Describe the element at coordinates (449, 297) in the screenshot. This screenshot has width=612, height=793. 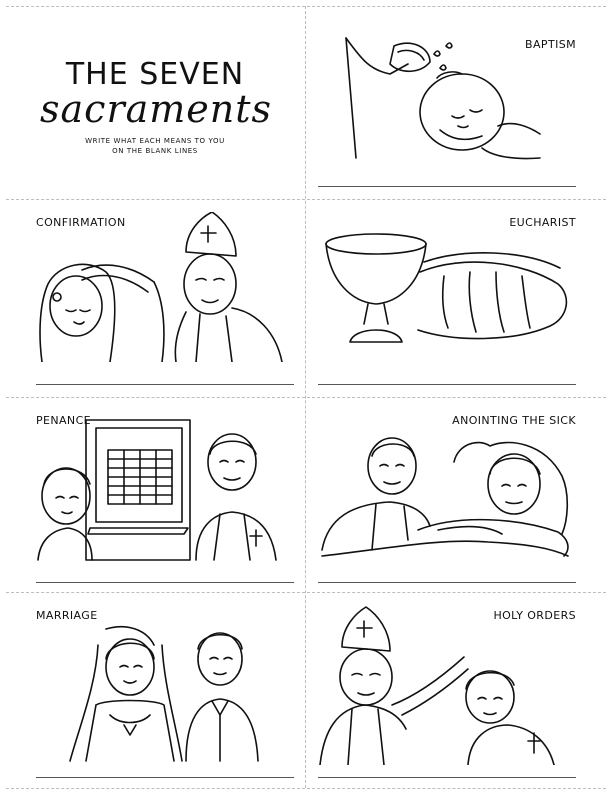
I see `eucharist-illustration` at that location.